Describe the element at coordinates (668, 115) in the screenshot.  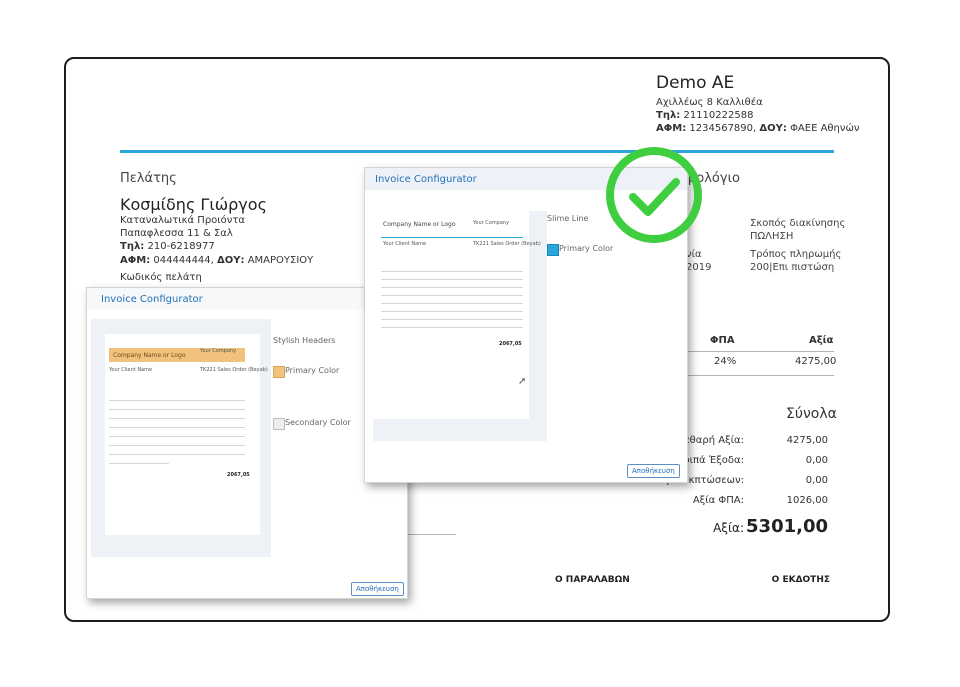
I see `company-phone-label: Τηλ:` at that location.